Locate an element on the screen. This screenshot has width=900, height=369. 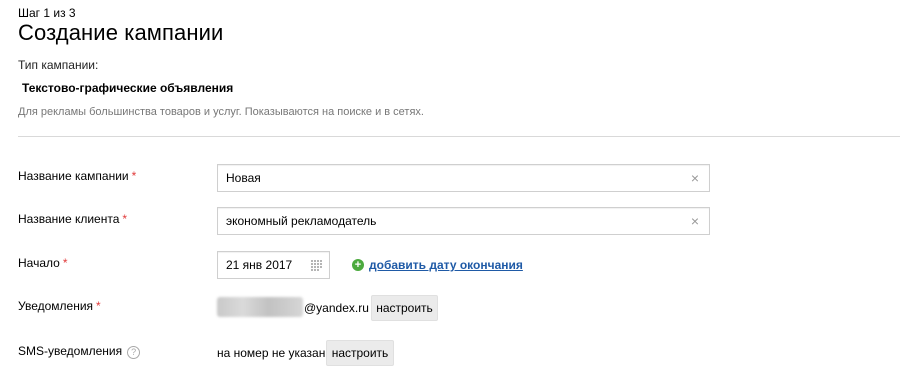
calendar-icon is located at coordinates (317, 265).